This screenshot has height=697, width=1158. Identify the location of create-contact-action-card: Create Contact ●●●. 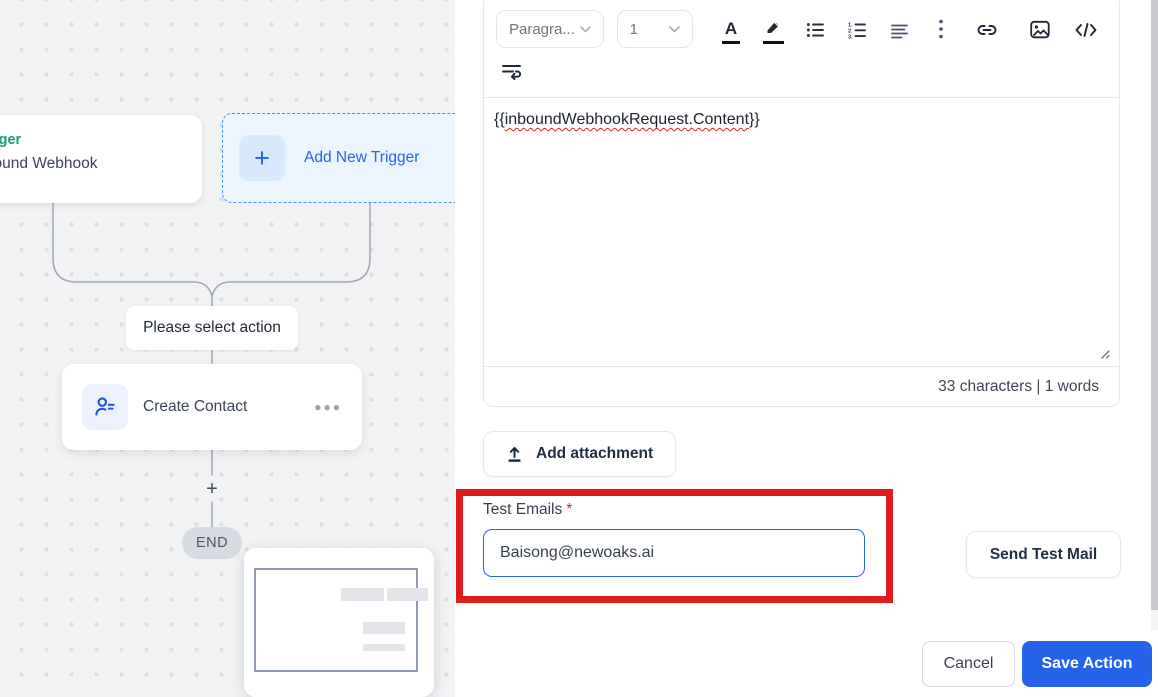
(212, 407).